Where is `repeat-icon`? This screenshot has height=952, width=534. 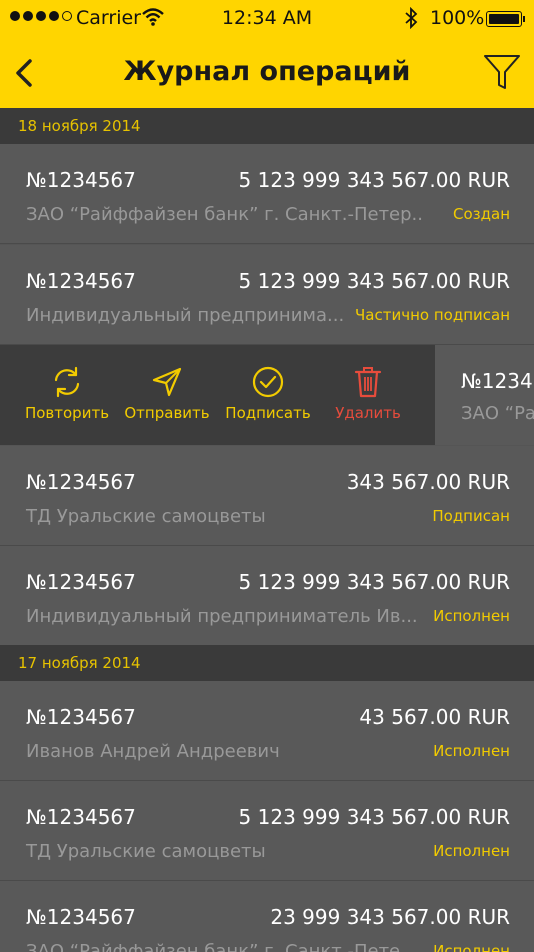
repeat-icon is located at coordinates (67, 382).